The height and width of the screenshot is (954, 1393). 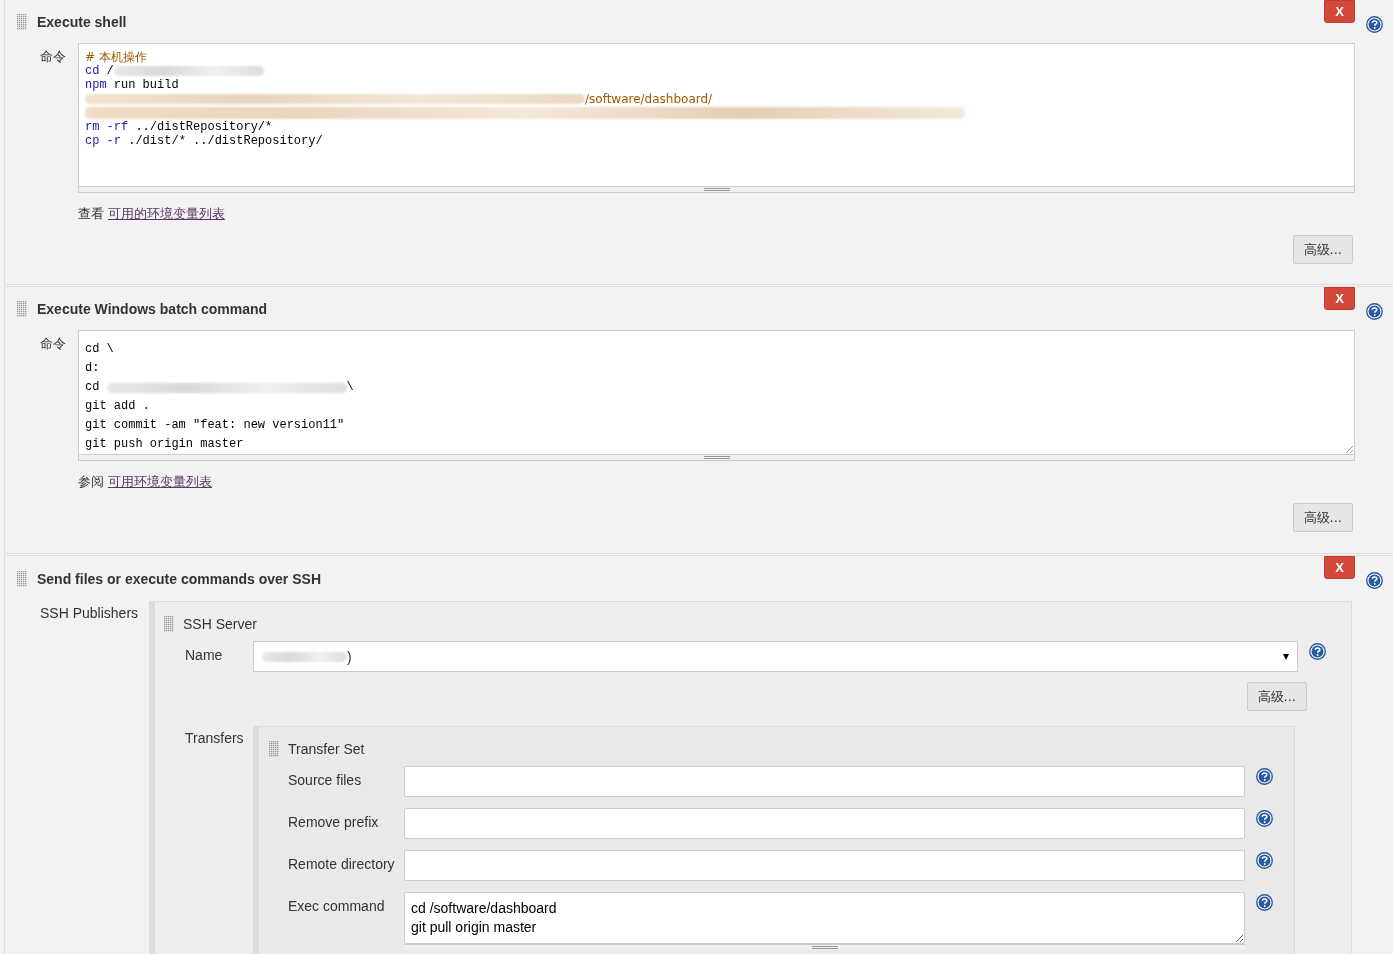 I want to click on field-label: Exec command, so click(x=337, y=905).